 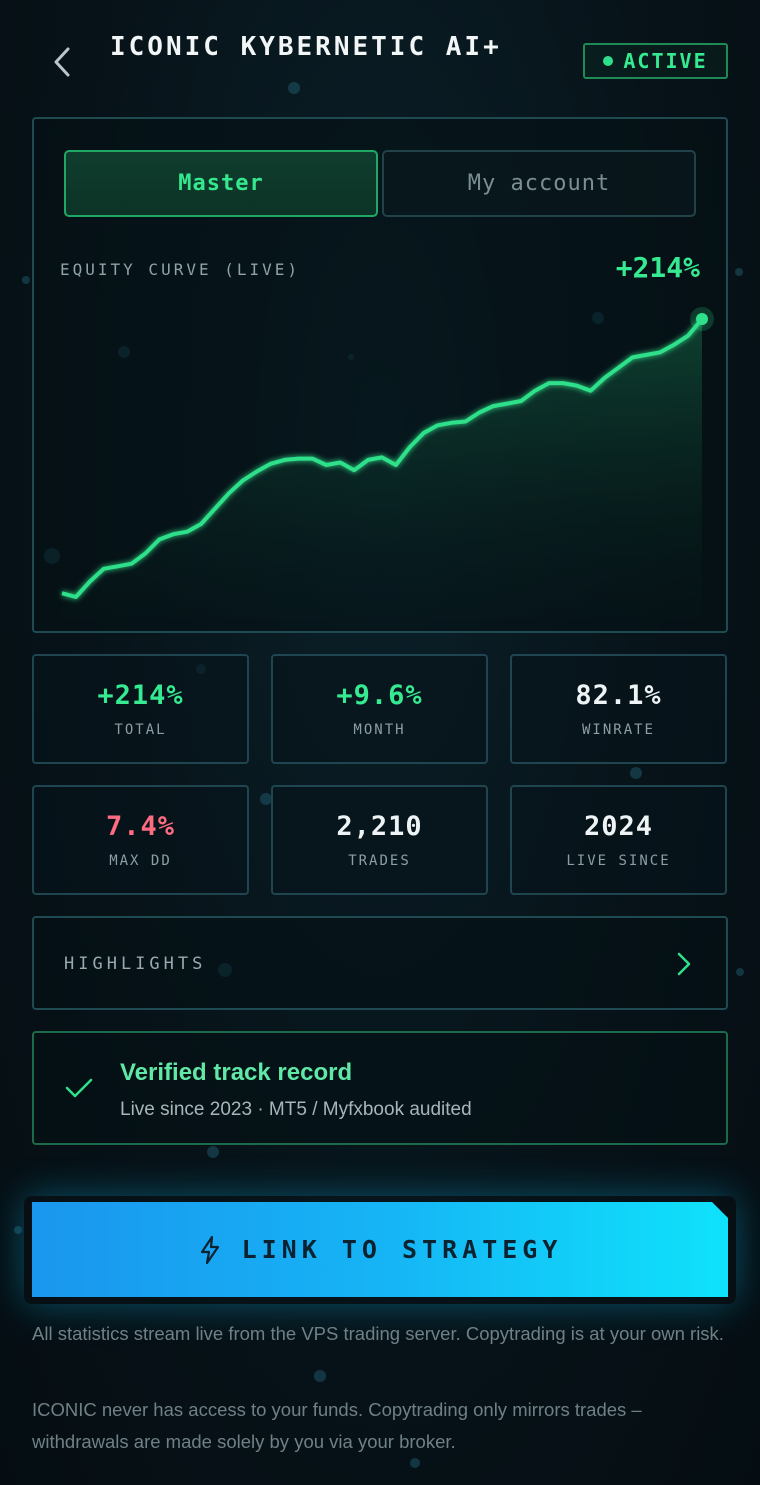 I want to click on stat-card-winrate: 82.1% WINRATE, so click(x=618, y=709).